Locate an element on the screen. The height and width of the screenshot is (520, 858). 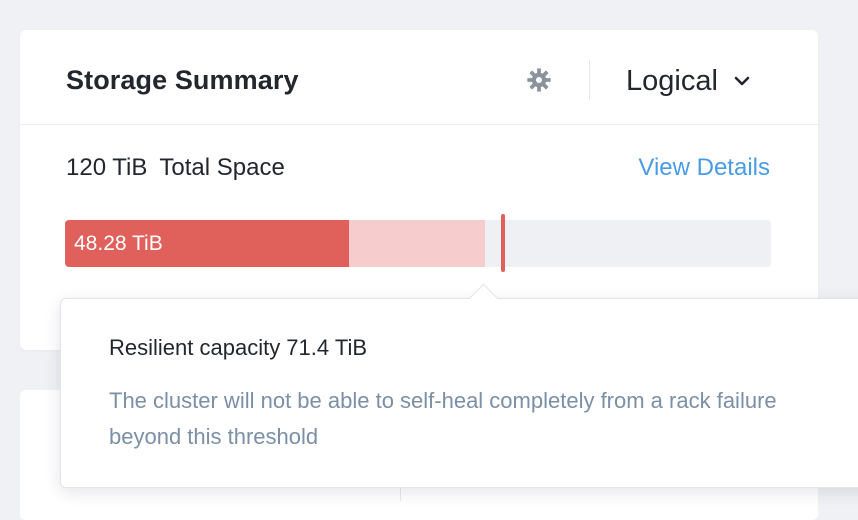
view-details-link: View Details is located at coordinates (704, 168).